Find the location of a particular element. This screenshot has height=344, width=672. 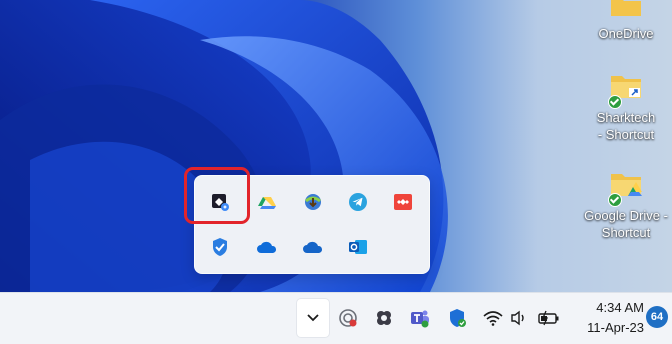

show-hidden-icons-button is located at coordinates (313, 318).